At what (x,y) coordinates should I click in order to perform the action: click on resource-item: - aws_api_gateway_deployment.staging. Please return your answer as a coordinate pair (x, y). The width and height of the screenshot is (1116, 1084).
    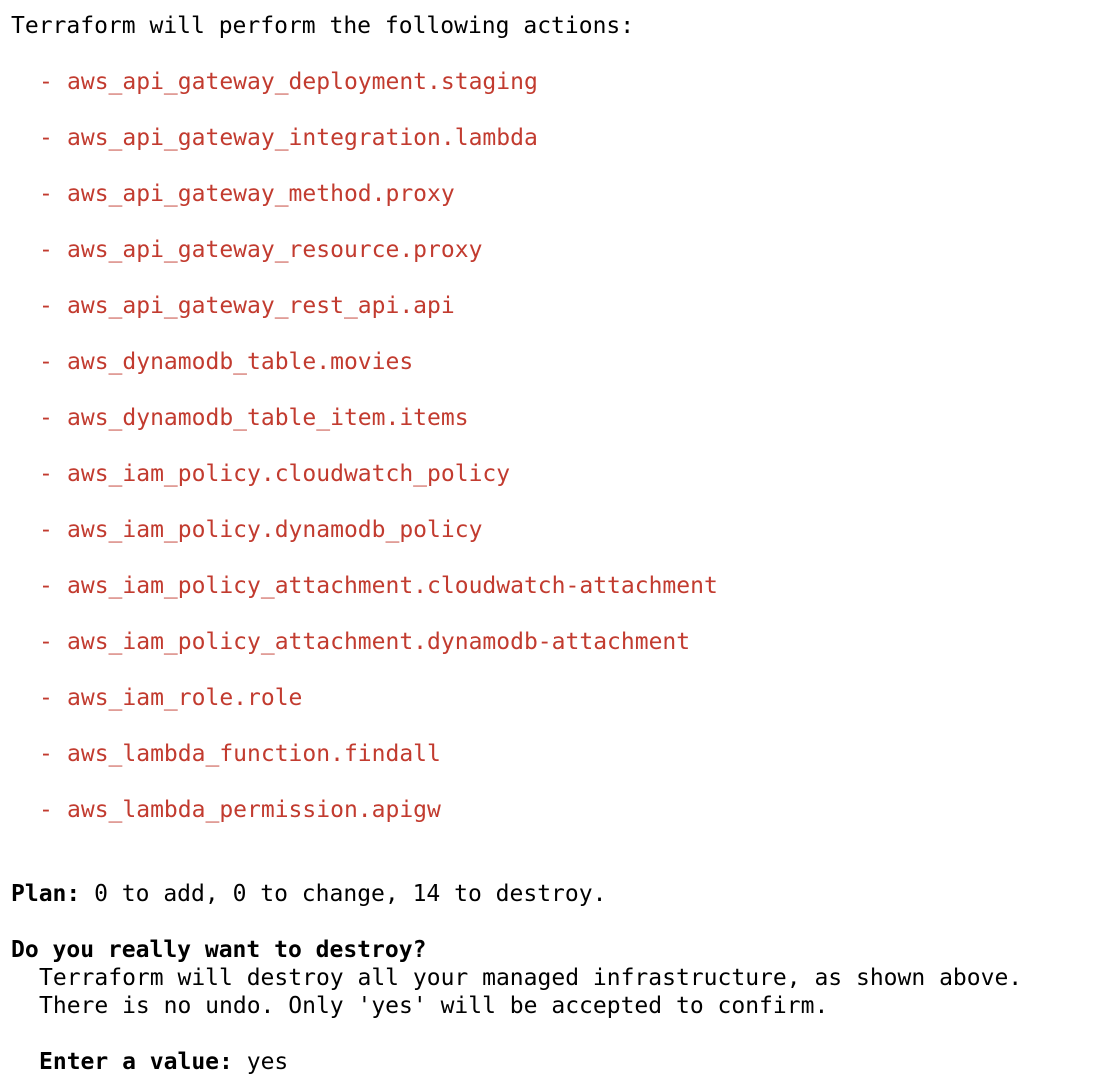
    Looking at the image, I should click on (288, 82).